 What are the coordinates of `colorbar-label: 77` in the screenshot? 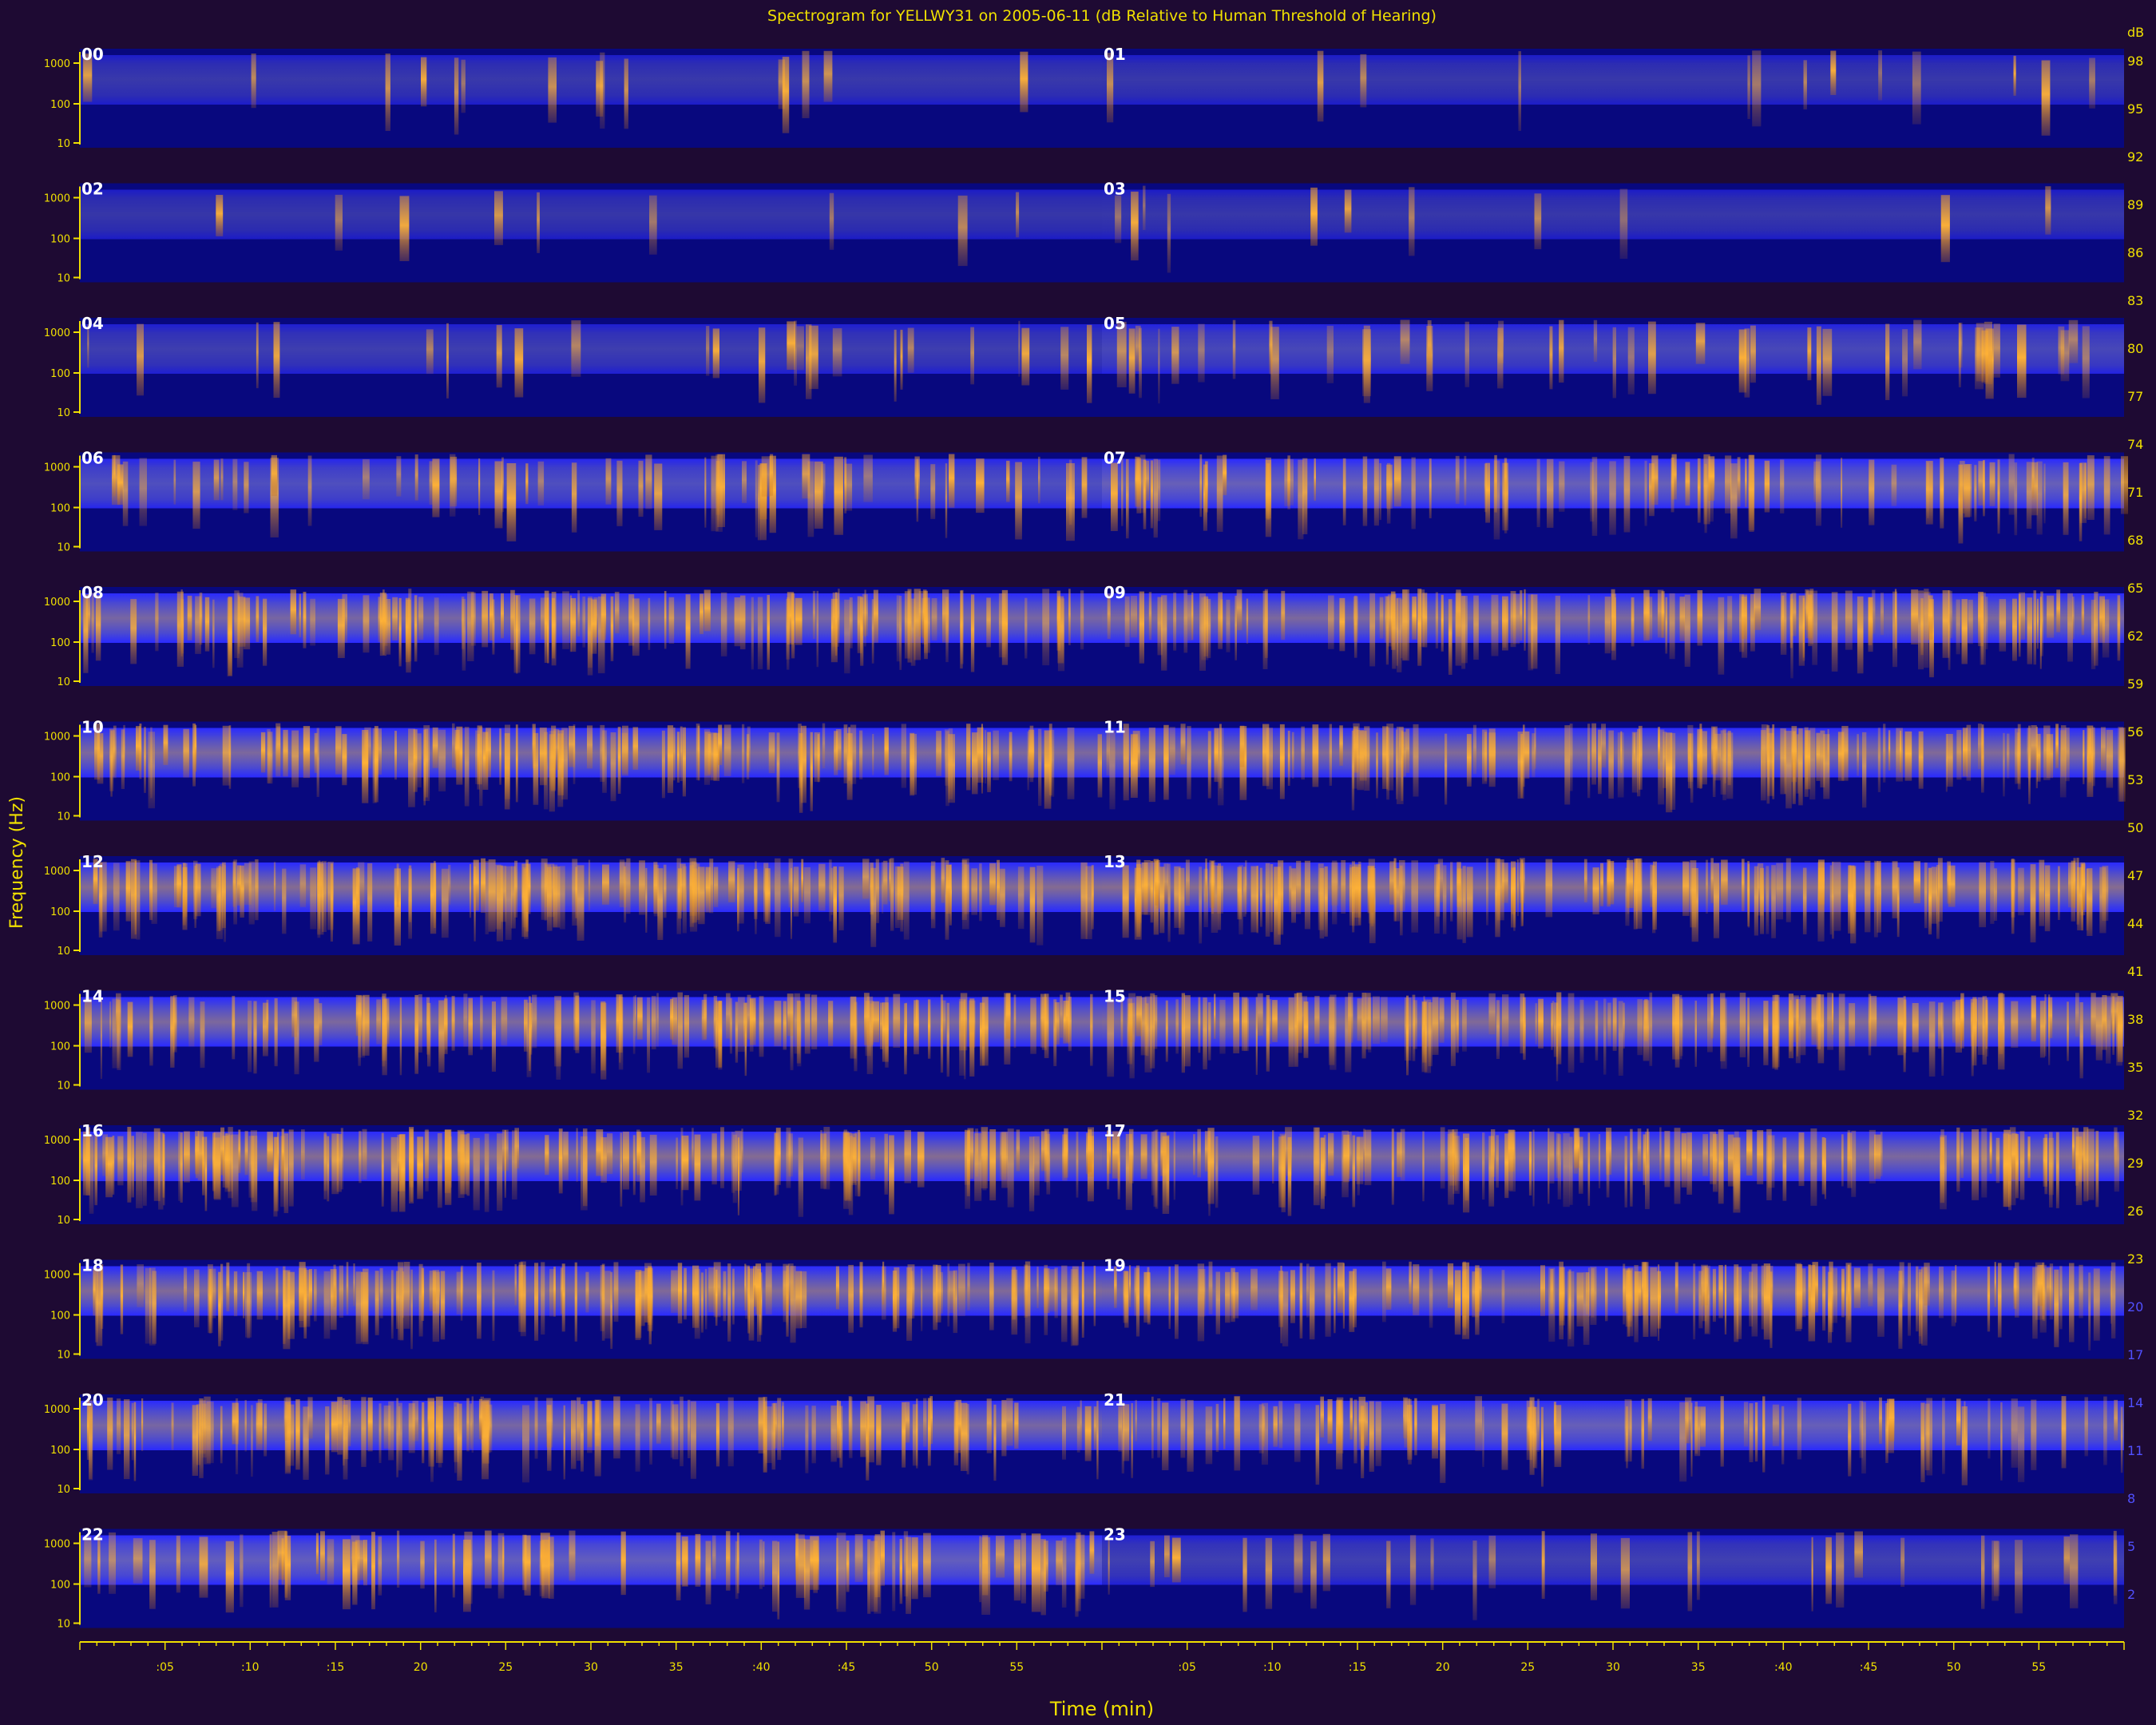 It's located at (2135, 397).